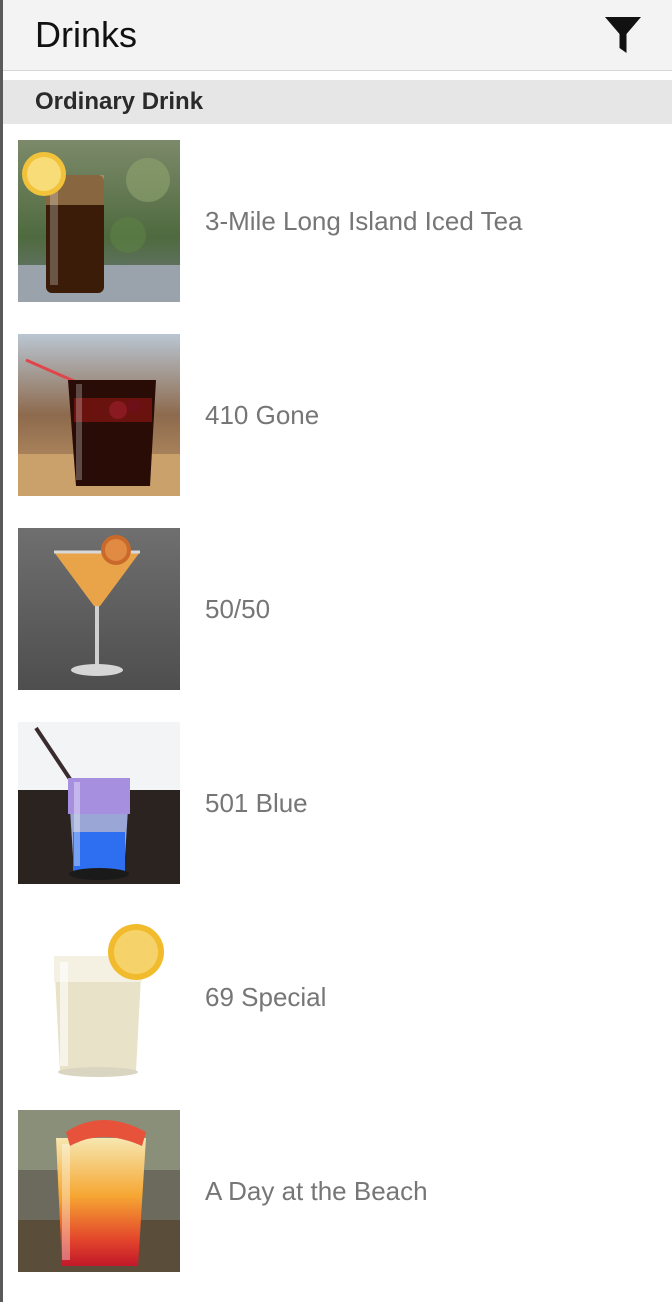  What do you see at coordinates (119, 101) in the screenshot?
I see `section-title: Ordinary Drink` at bounding box center [119, 101].